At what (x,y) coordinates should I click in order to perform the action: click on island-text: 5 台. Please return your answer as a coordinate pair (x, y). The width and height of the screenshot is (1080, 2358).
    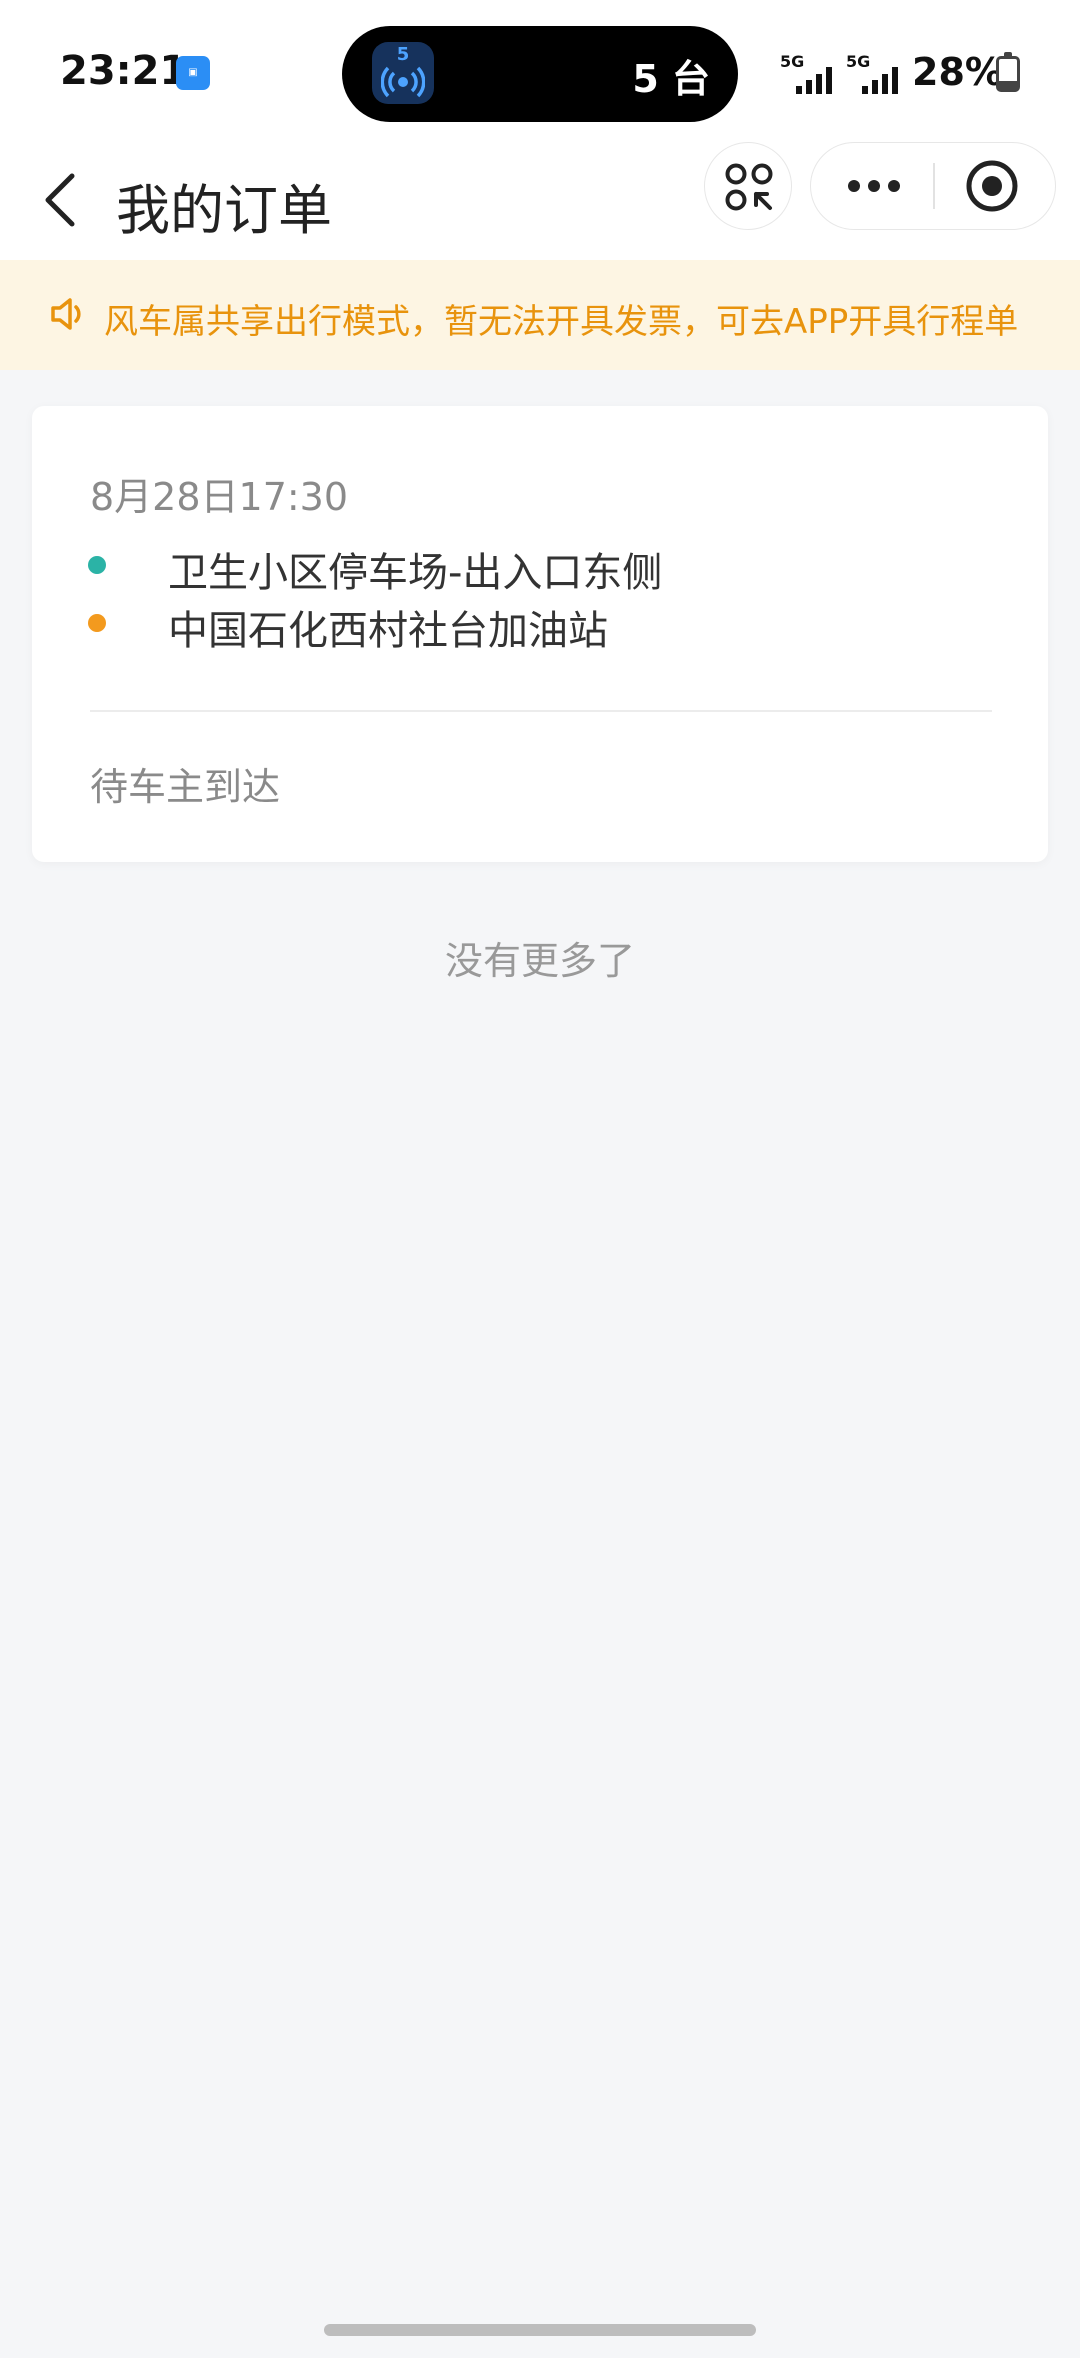
    Looking at the image, I should click on (671, 79).